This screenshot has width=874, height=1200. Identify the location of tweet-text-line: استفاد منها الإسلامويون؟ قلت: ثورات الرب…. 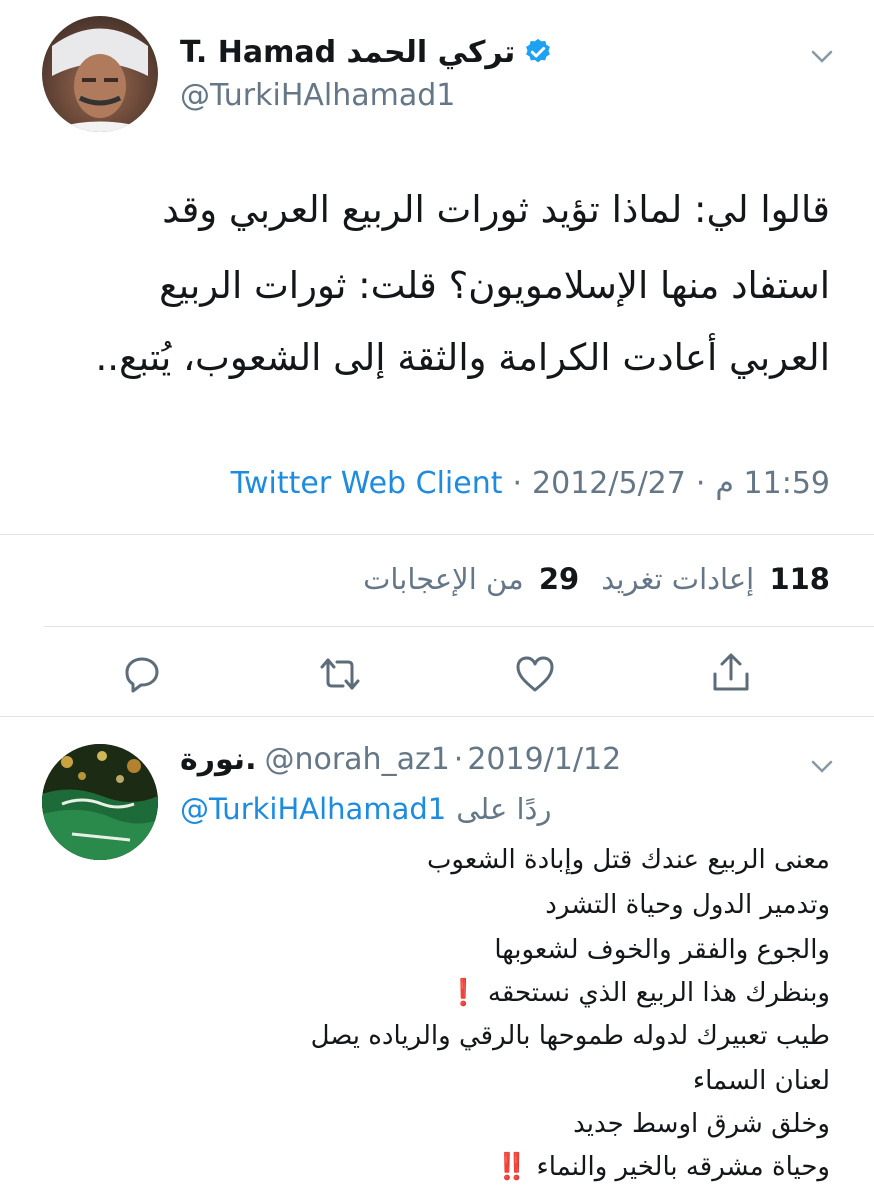
(494, 285).